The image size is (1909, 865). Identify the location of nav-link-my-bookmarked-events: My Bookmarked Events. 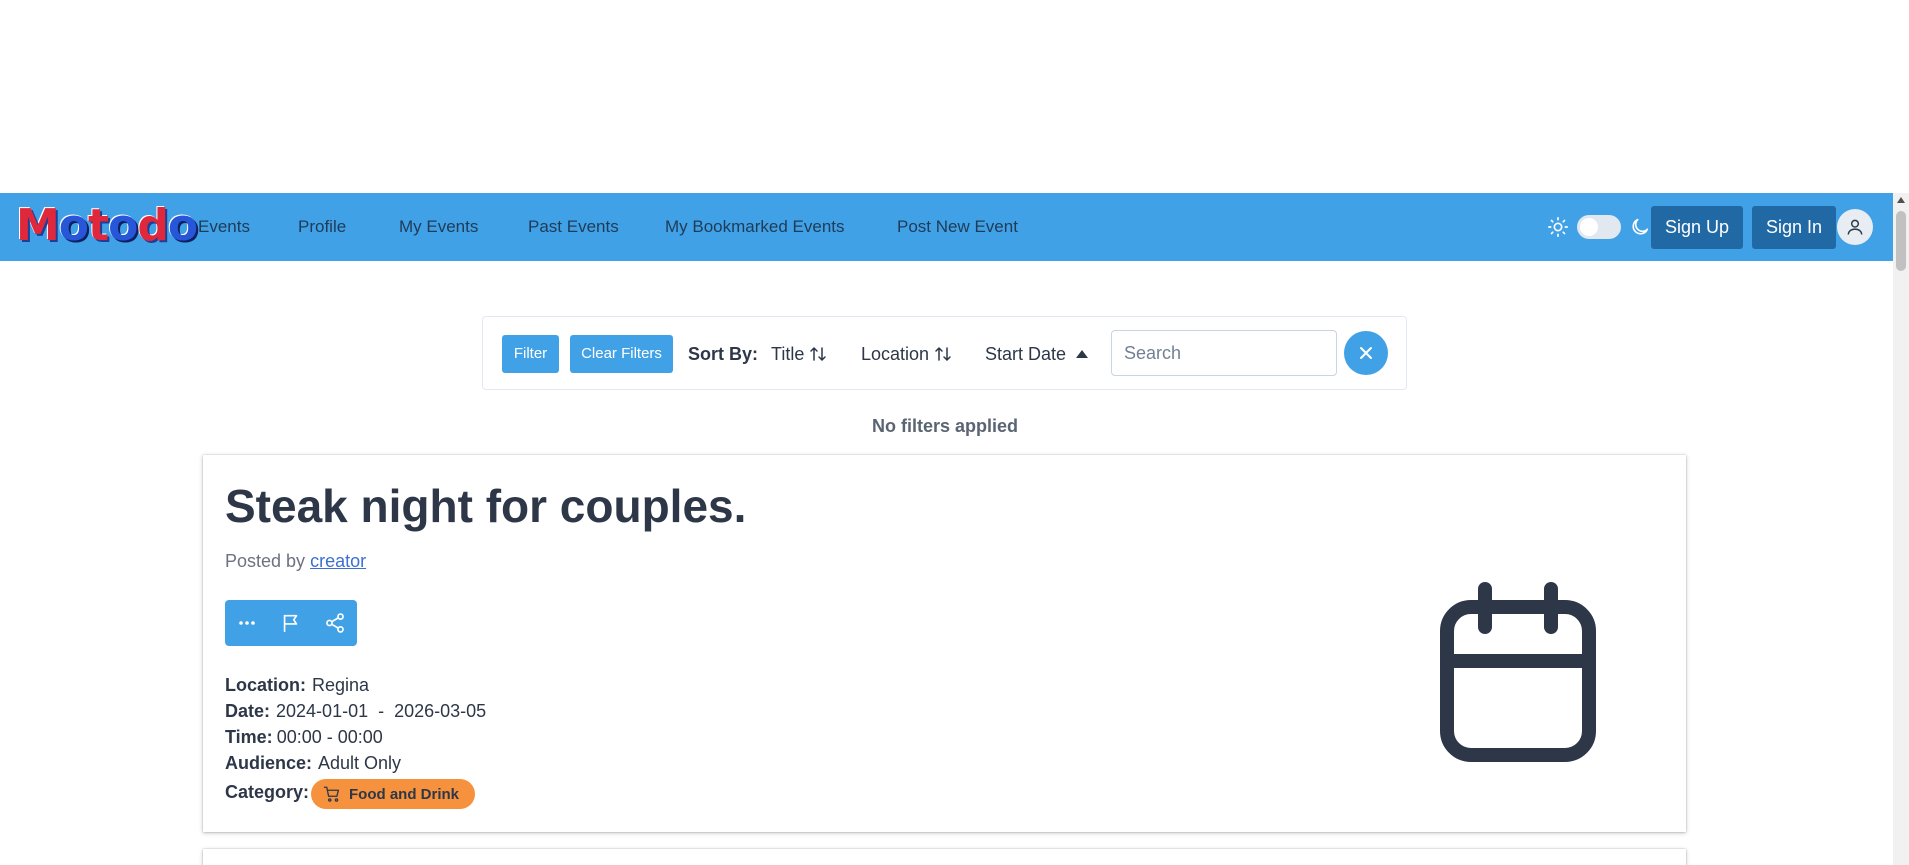
(755, 227).